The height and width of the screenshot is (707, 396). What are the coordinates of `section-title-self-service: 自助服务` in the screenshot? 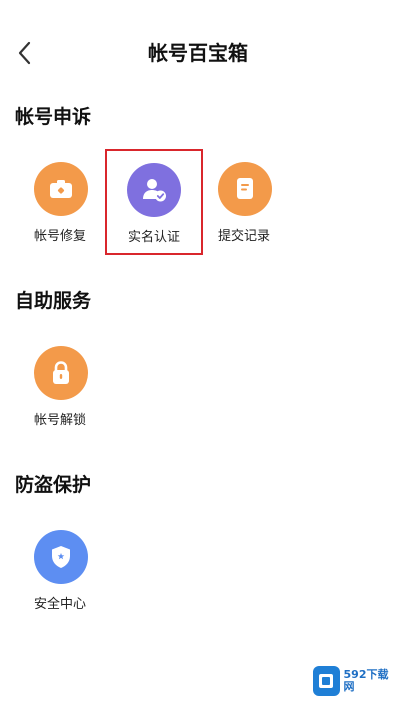 It's located at (53, 301).